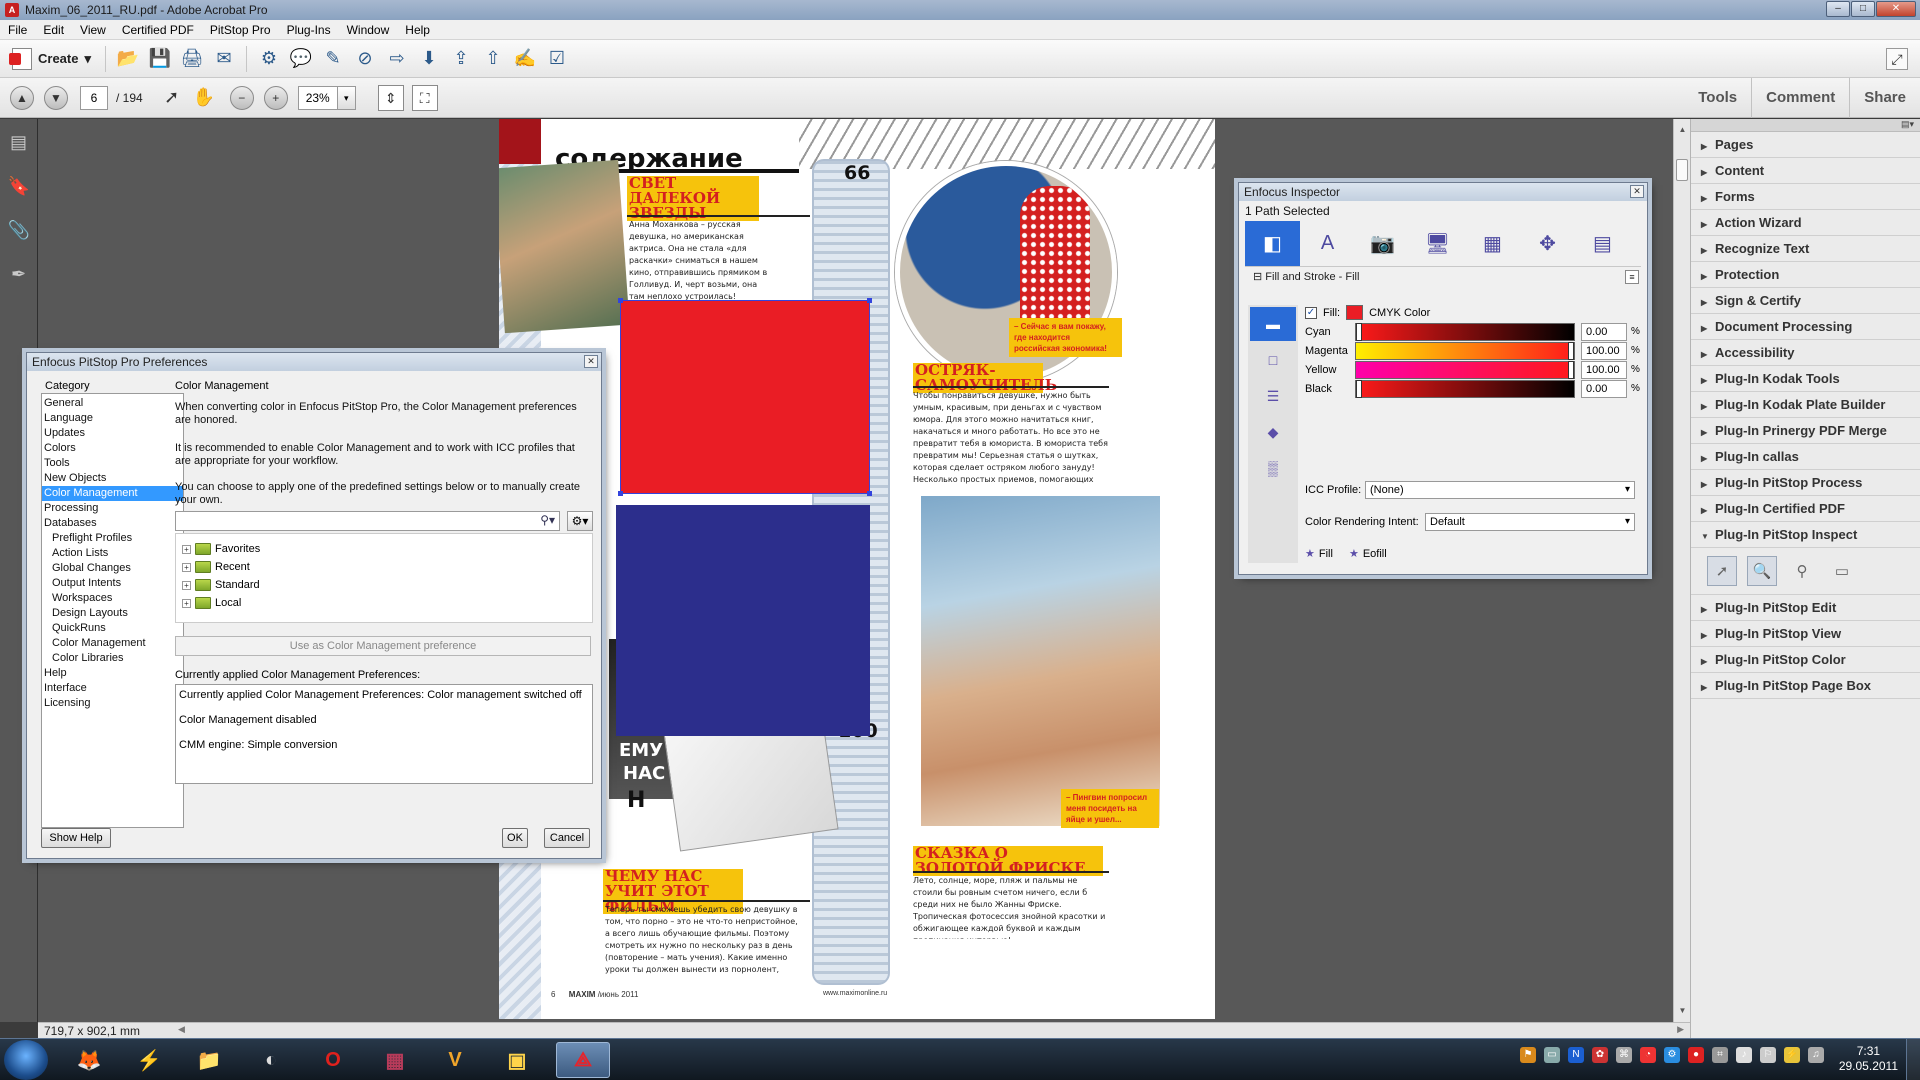 The image size is (1920, 1080). Describe the element at coordinates (346, 97) in the screenshot. I see `zoom-dropdown-button: ▾` at that location.